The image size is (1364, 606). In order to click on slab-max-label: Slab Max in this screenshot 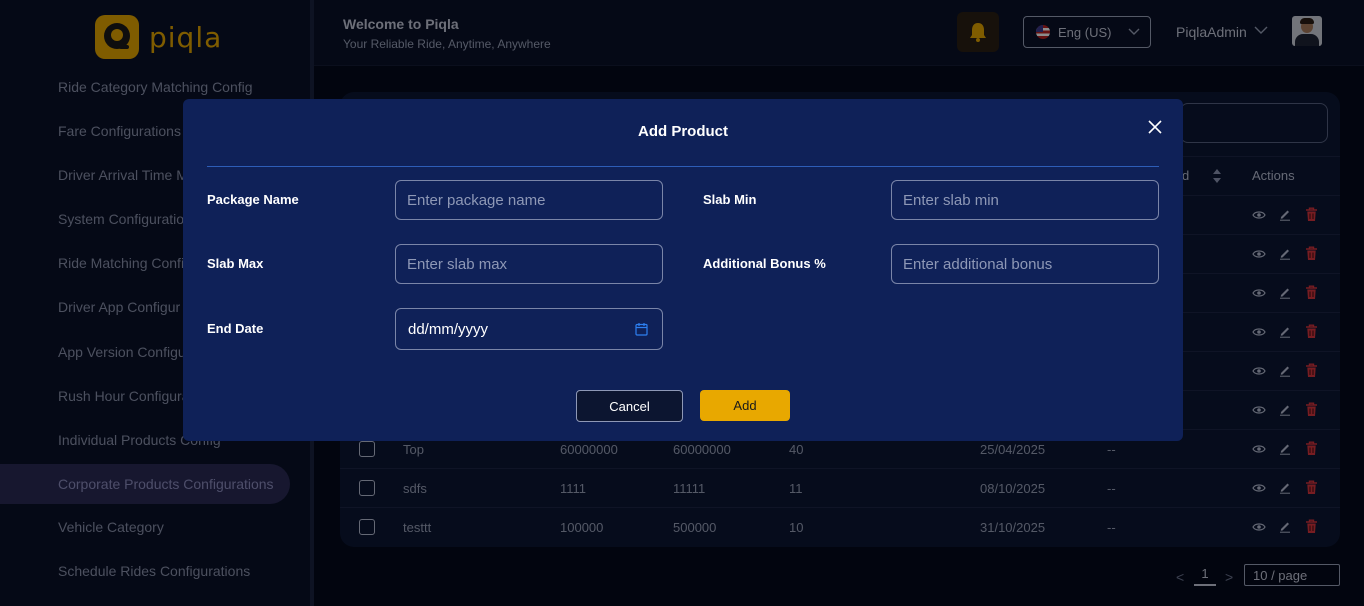, I will do `click(235, 263)`.